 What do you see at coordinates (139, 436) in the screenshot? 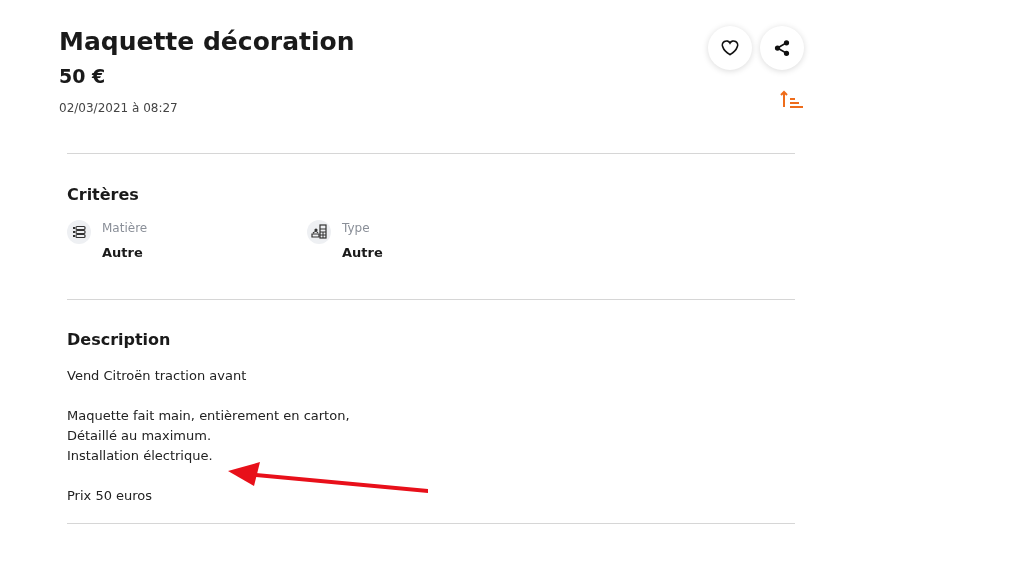
I see `description-line: Détaillé au maximum.` at bounding box center [139, 436].